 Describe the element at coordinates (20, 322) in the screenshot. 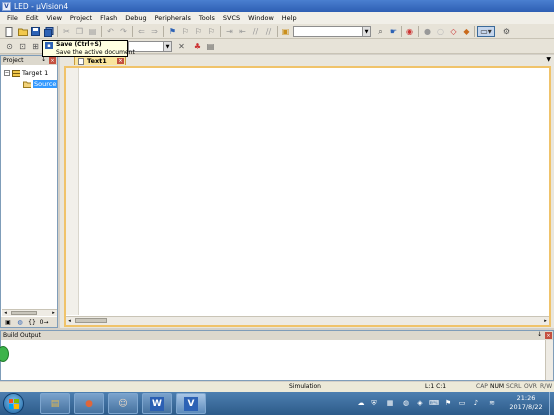

I see `tab-books: ◍` at that location.